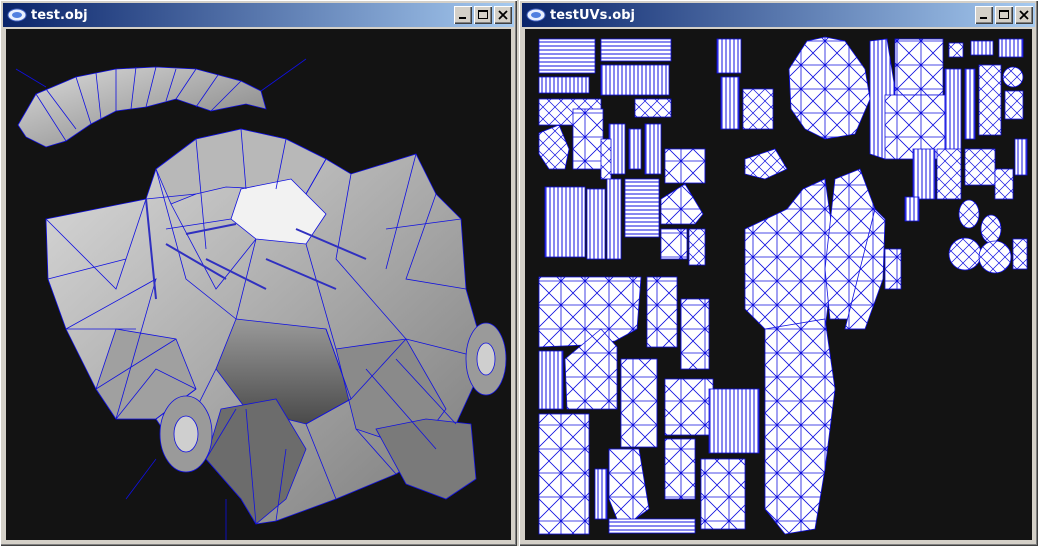 This screenshot has width=1038, height=546. Describe the element at coordinates (59, 15) in the screenshot. I see `window-title: test.obj` at that location.